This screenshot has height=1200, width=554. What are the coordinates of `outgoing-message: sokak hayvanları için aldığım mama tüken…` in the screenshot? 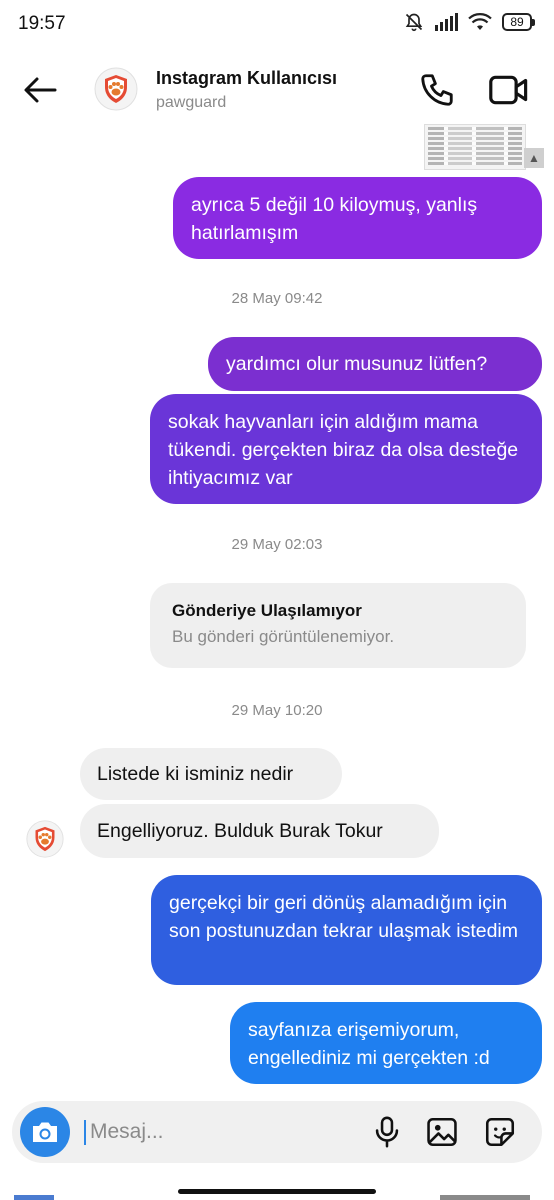 It's located at (346, 449).